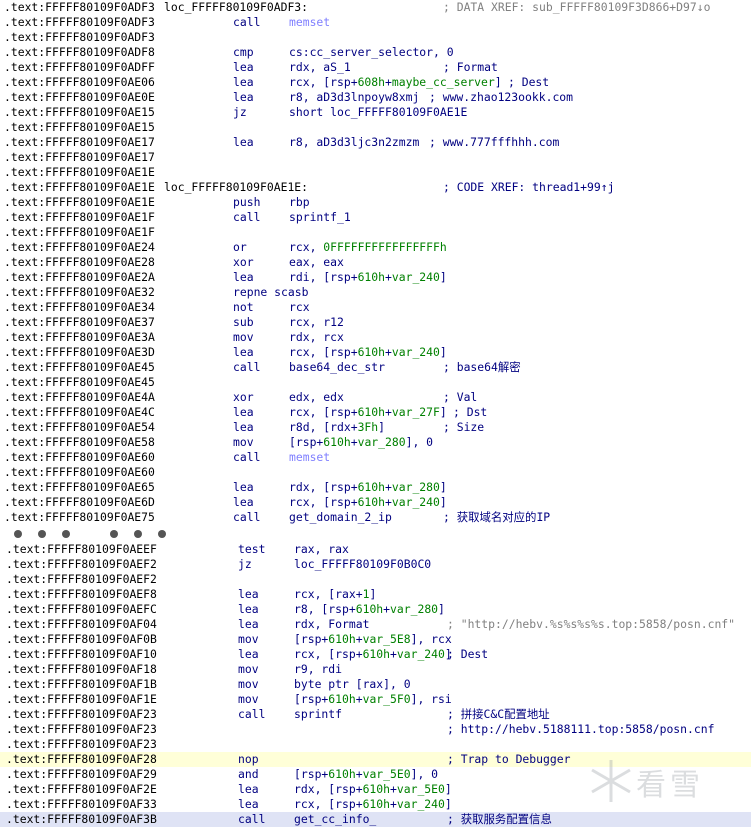  What do you see at coordinates (375, 127) in the screenshot?
I see `code-line: .text:FFFFF80109F0AE15` at bounding box center [375, 127].